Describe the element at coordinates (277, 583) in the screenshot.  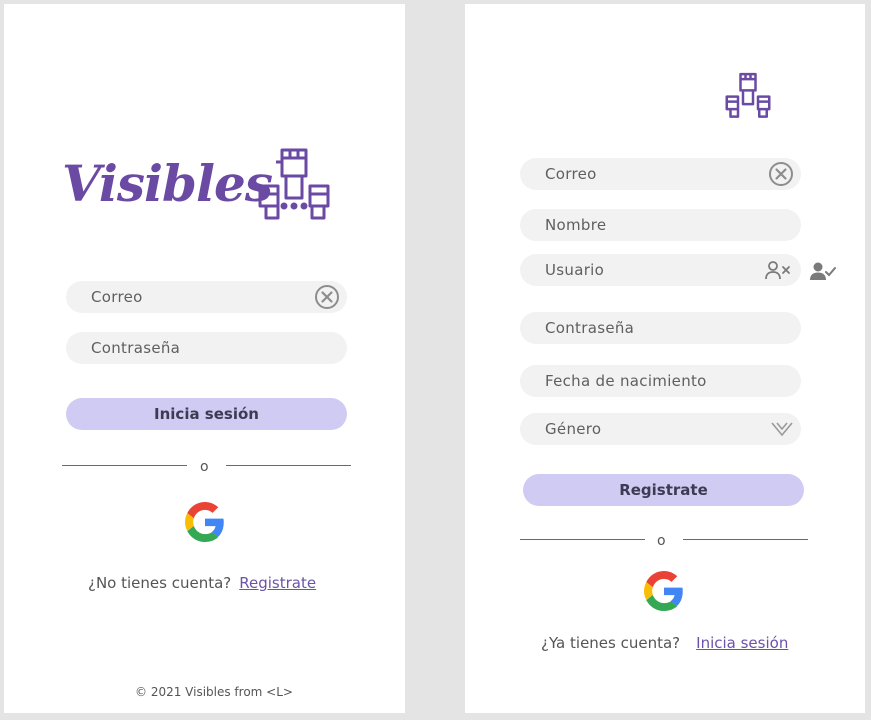
I see `signup-link: Registrate` at that location.